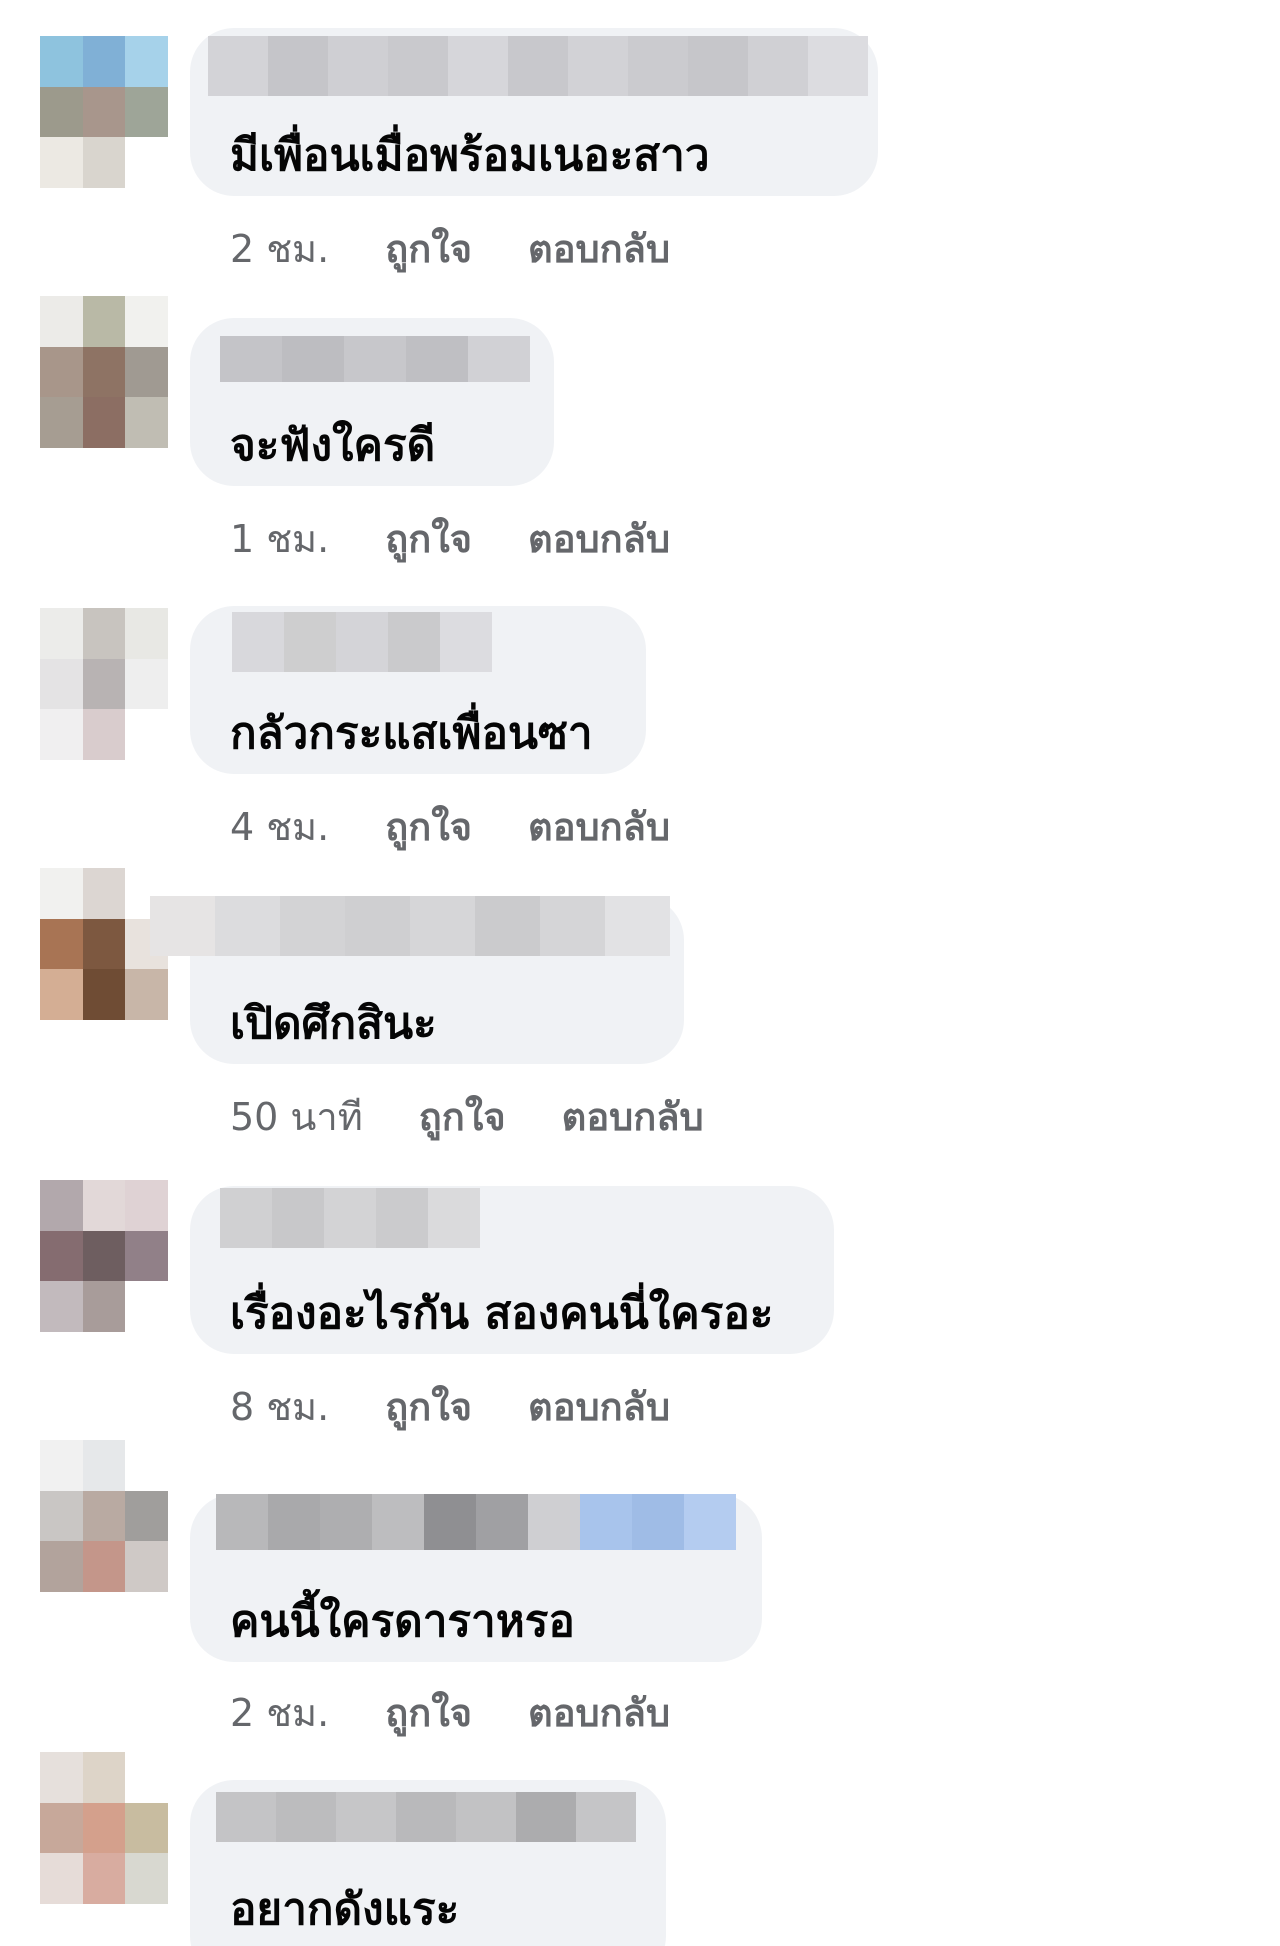 The image size is (1280, 1946). I want to click on comment-text: เรื่องอะไรกัน สองคนนี่ใครอะ, so click(502, 1313).